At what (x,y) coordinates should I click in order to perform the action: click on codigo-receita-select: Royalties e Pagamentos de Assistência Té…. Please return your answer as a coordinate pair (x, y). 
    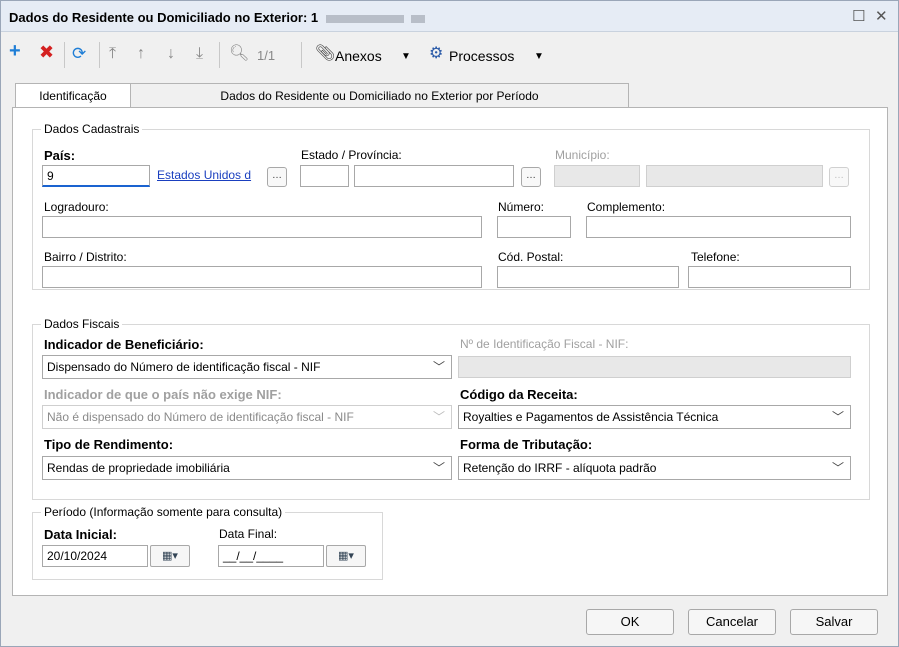
    Looking at the image, I should click on (654, 417).